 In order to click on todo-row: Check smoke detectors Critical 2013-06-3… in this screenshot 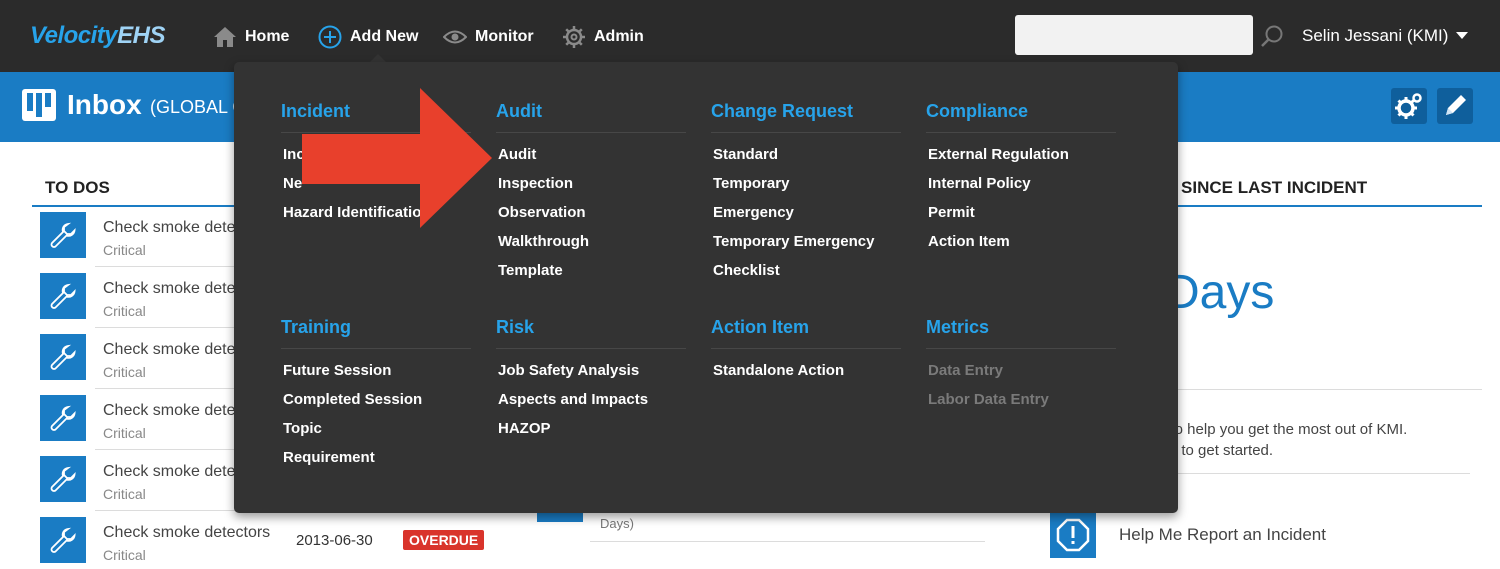, I will do `click(280, 540)`.